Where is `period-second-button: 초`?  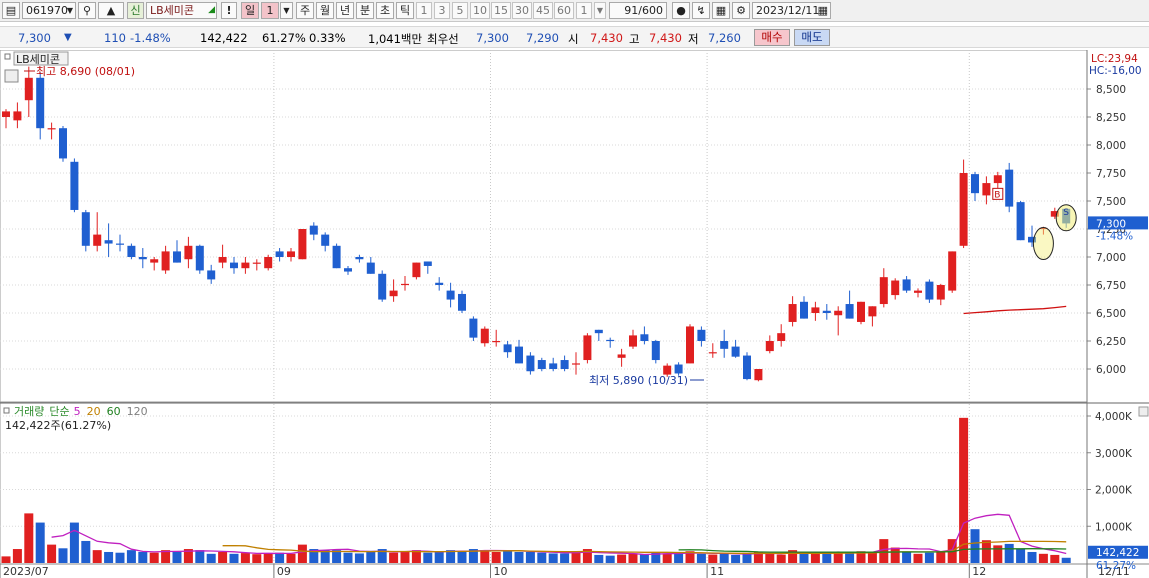 period-second-button: 초 is located at coordinates (385, 10).